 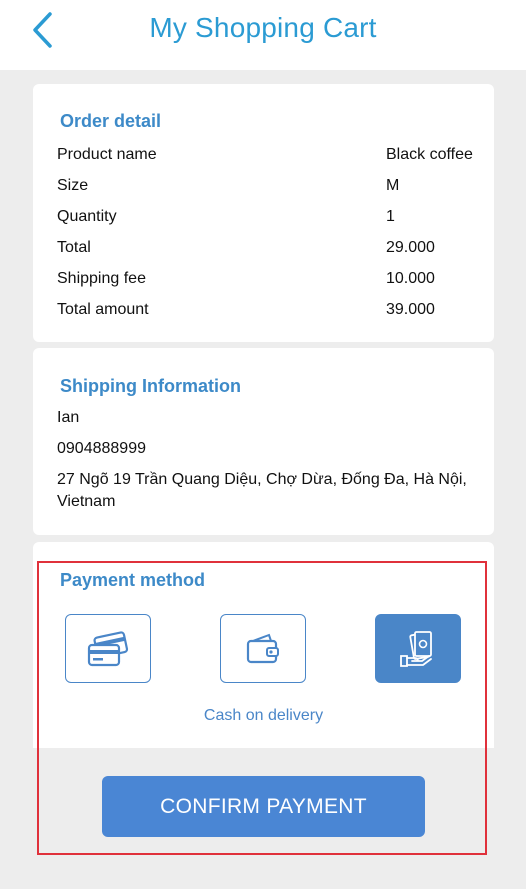 I want to click on order-row-label: Size, so click(x=73, y=185).